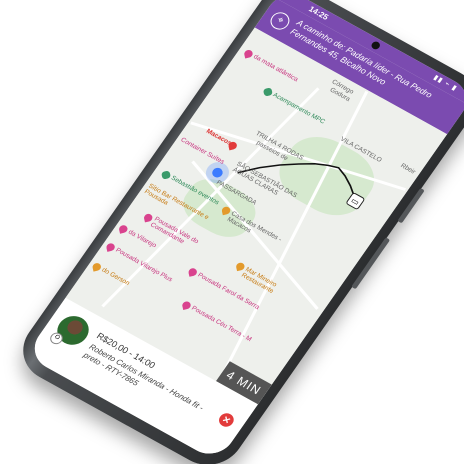  I want to click on navigation-icon: ⌖, so click(280, 21).